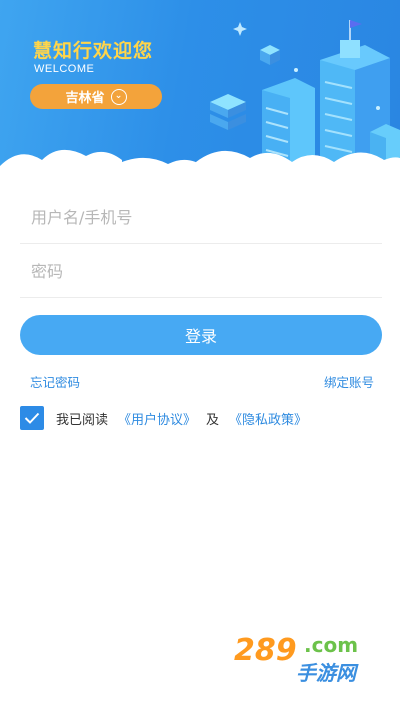 This screenshot has height=711, width=400. Describe the element at coordinates (82, 420) in the screenshot. I see `agreement-prefix: 我已阅读` at that location.